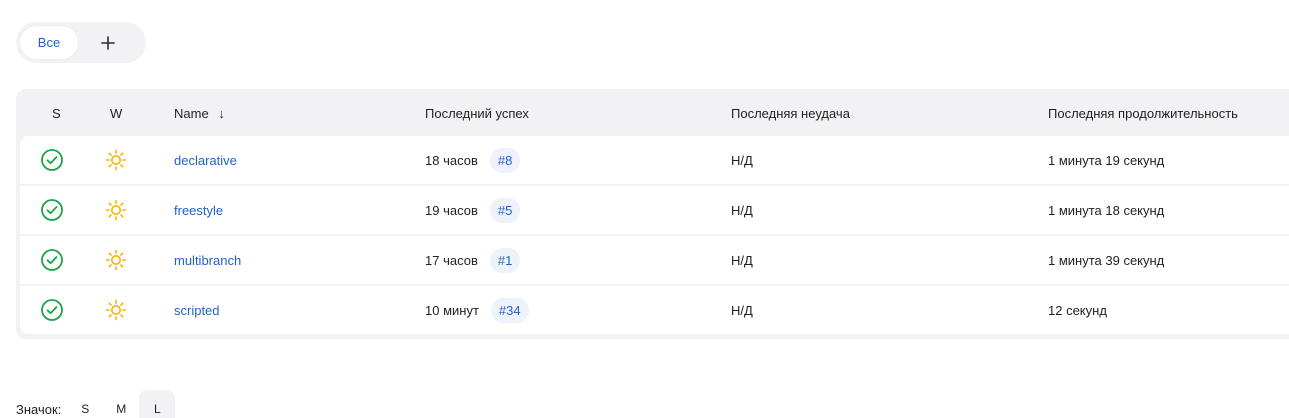 The image size is (1289, 418). Describe the element at coordinates (1106, 210) in the screenshot. I see `last-duration: 1 минута 18 секунд` at that location.